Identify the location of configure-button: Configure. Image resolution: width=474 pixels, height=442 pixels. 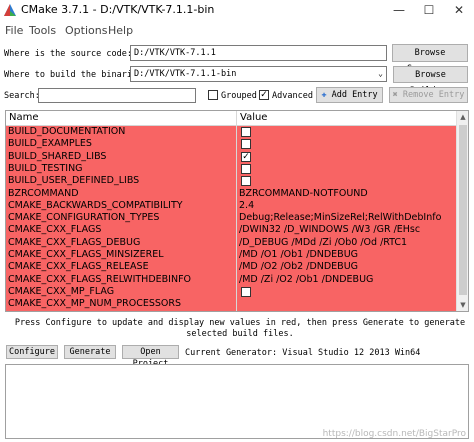
(32, 352).